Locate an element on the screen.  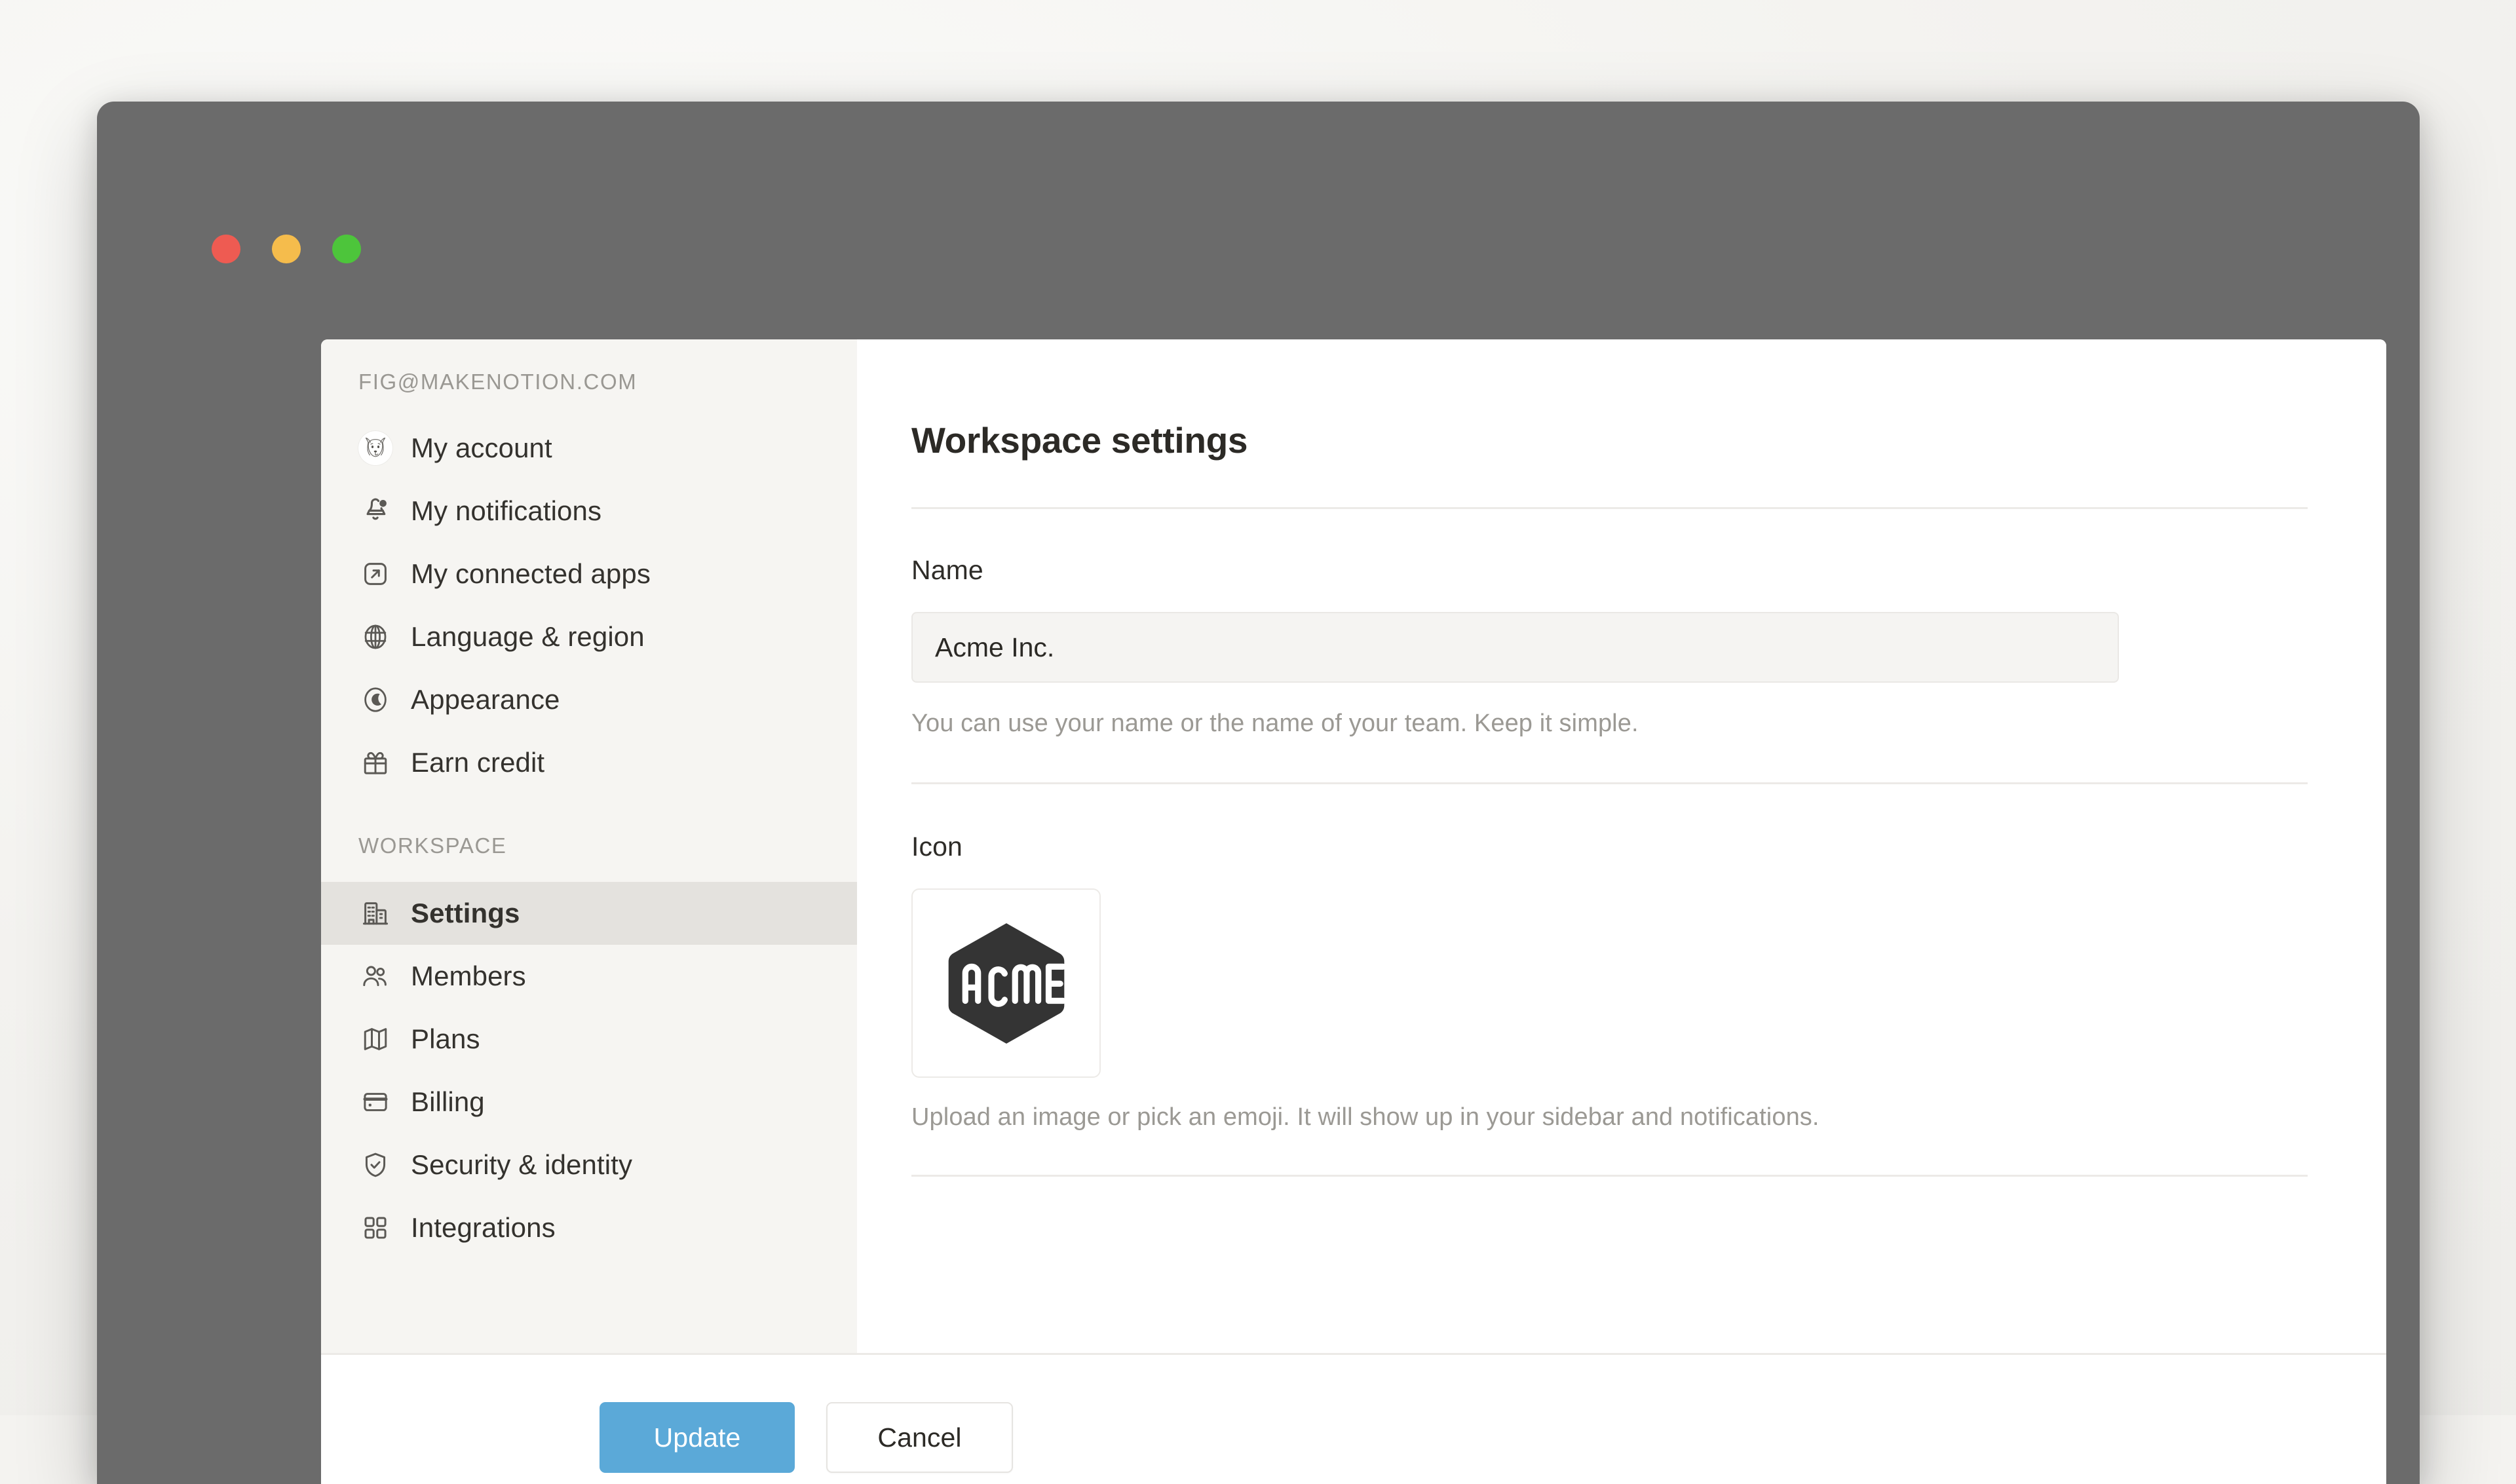
sidebar-item-security-identity: Security & identity is located at coordinates (589, 1164).